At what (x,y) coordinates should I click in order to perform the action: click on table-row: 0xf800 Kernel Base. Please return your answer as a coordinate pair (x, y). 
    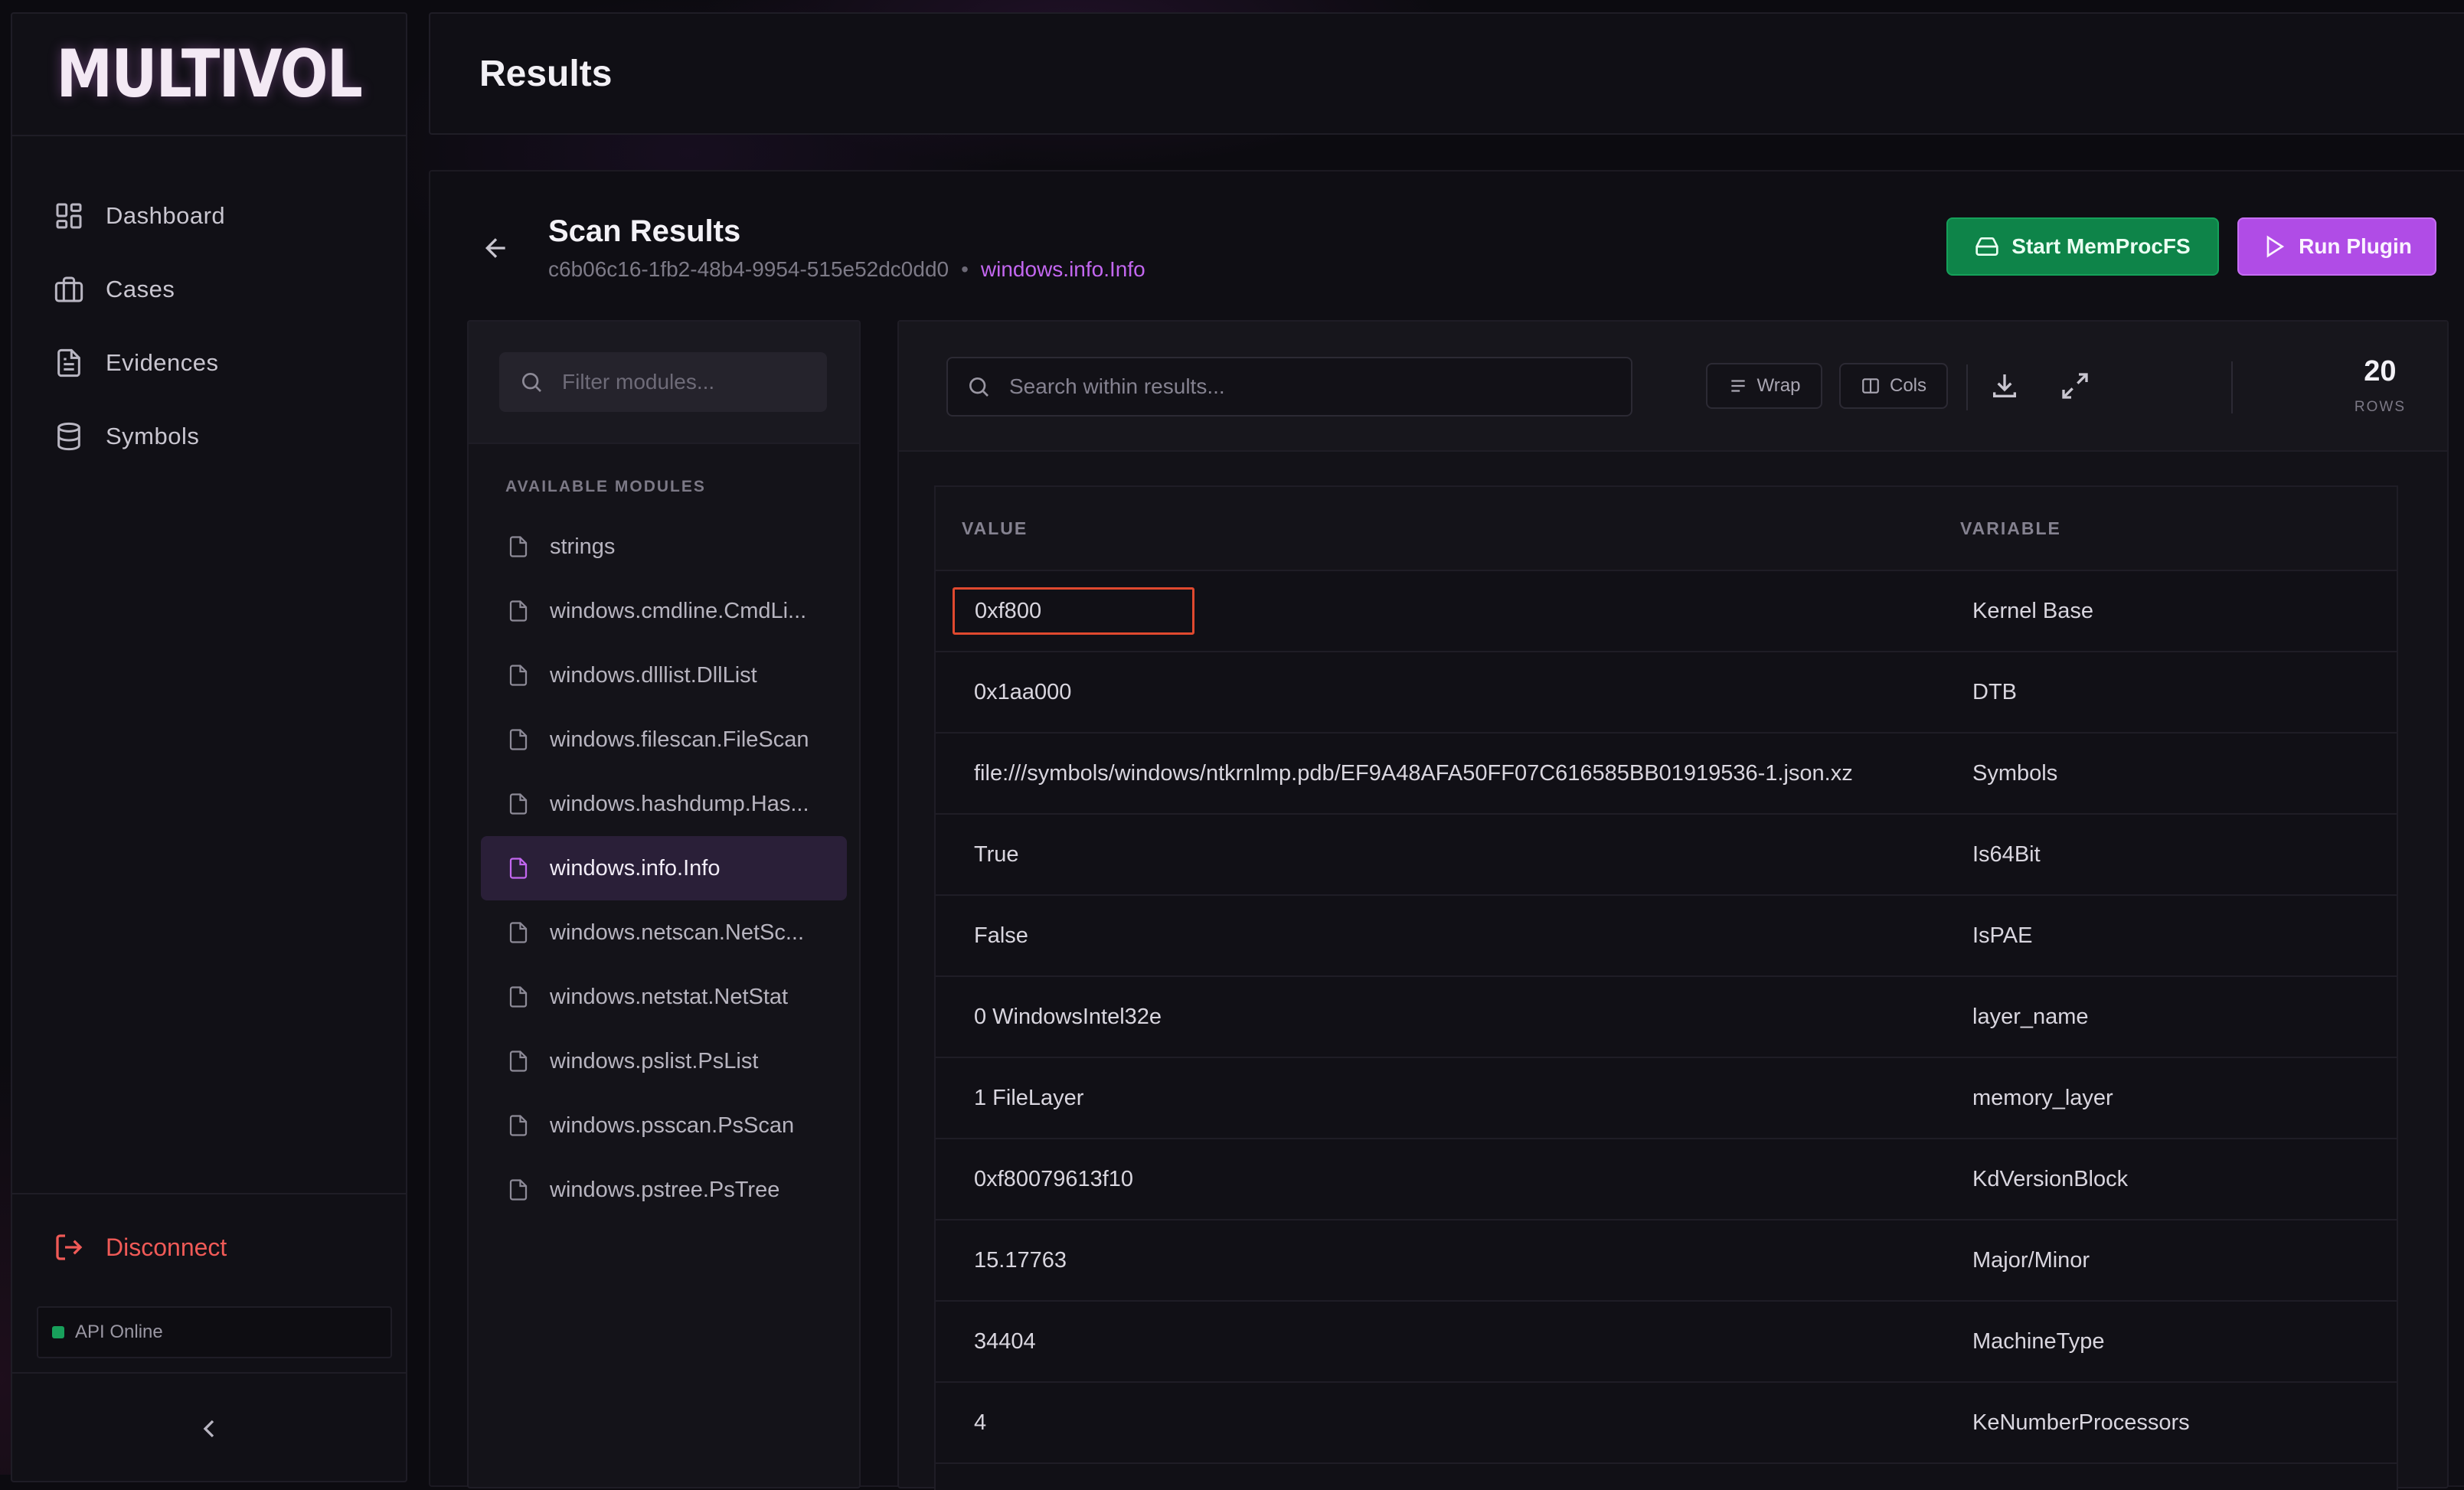
    Looking at the image, I should click on (1667, 611).